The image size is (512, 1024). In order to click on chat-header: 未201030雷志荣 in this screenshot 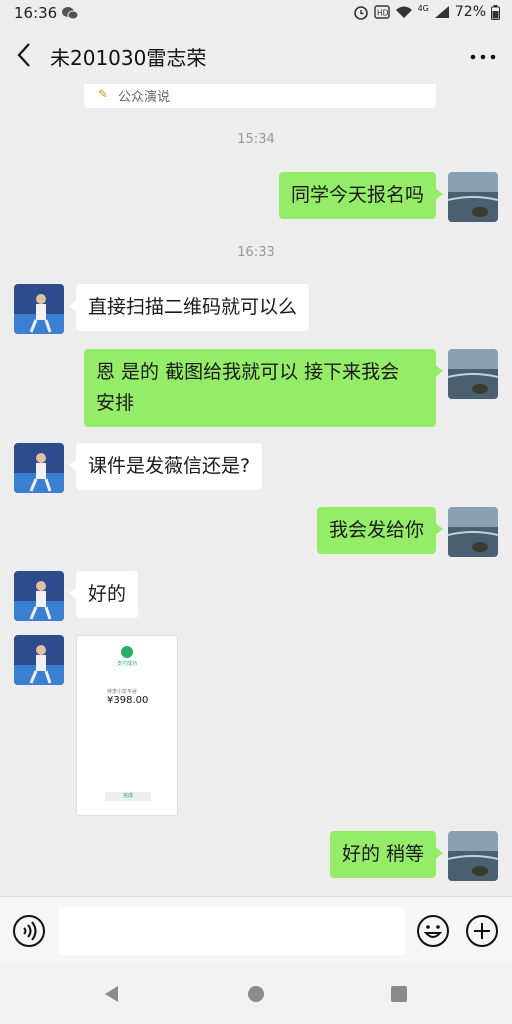, I will do `click(256, 56)`.